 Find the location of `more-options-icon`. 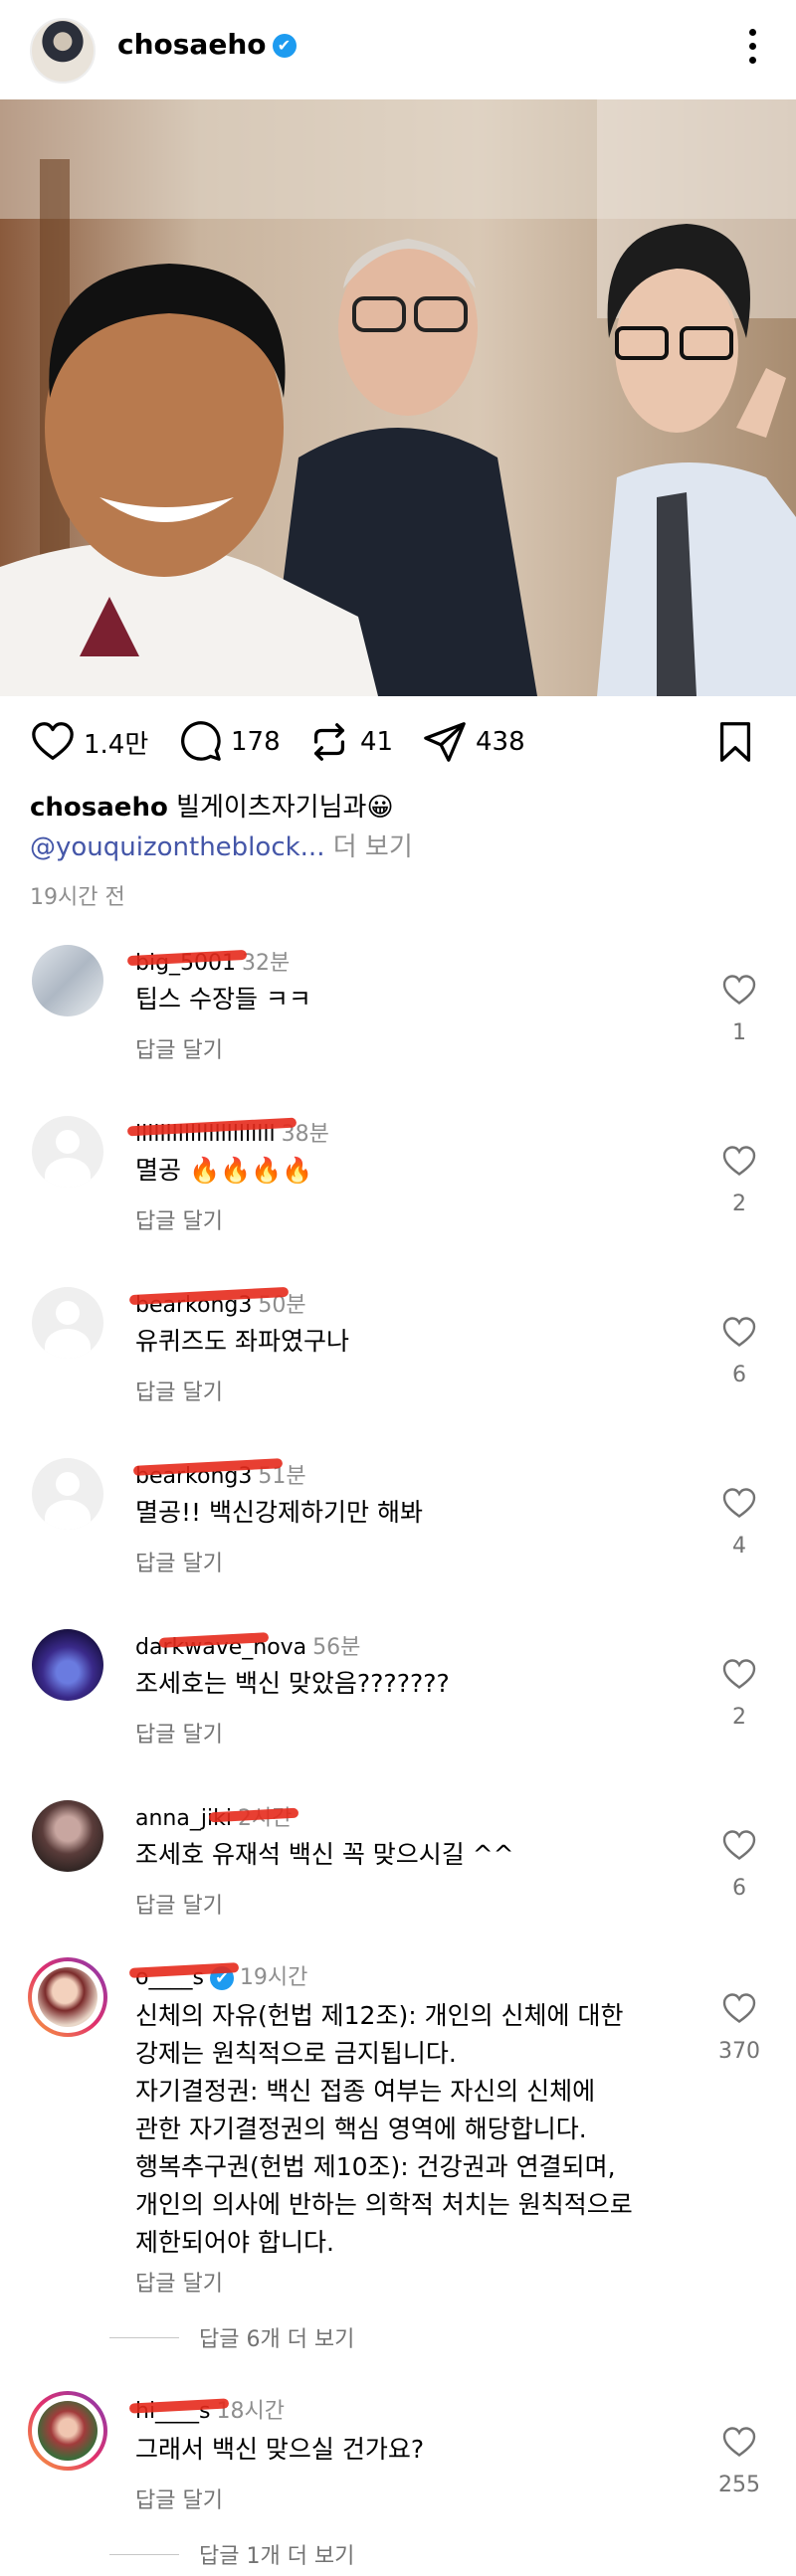

more-options-icon is located at coordinates (752, 48).